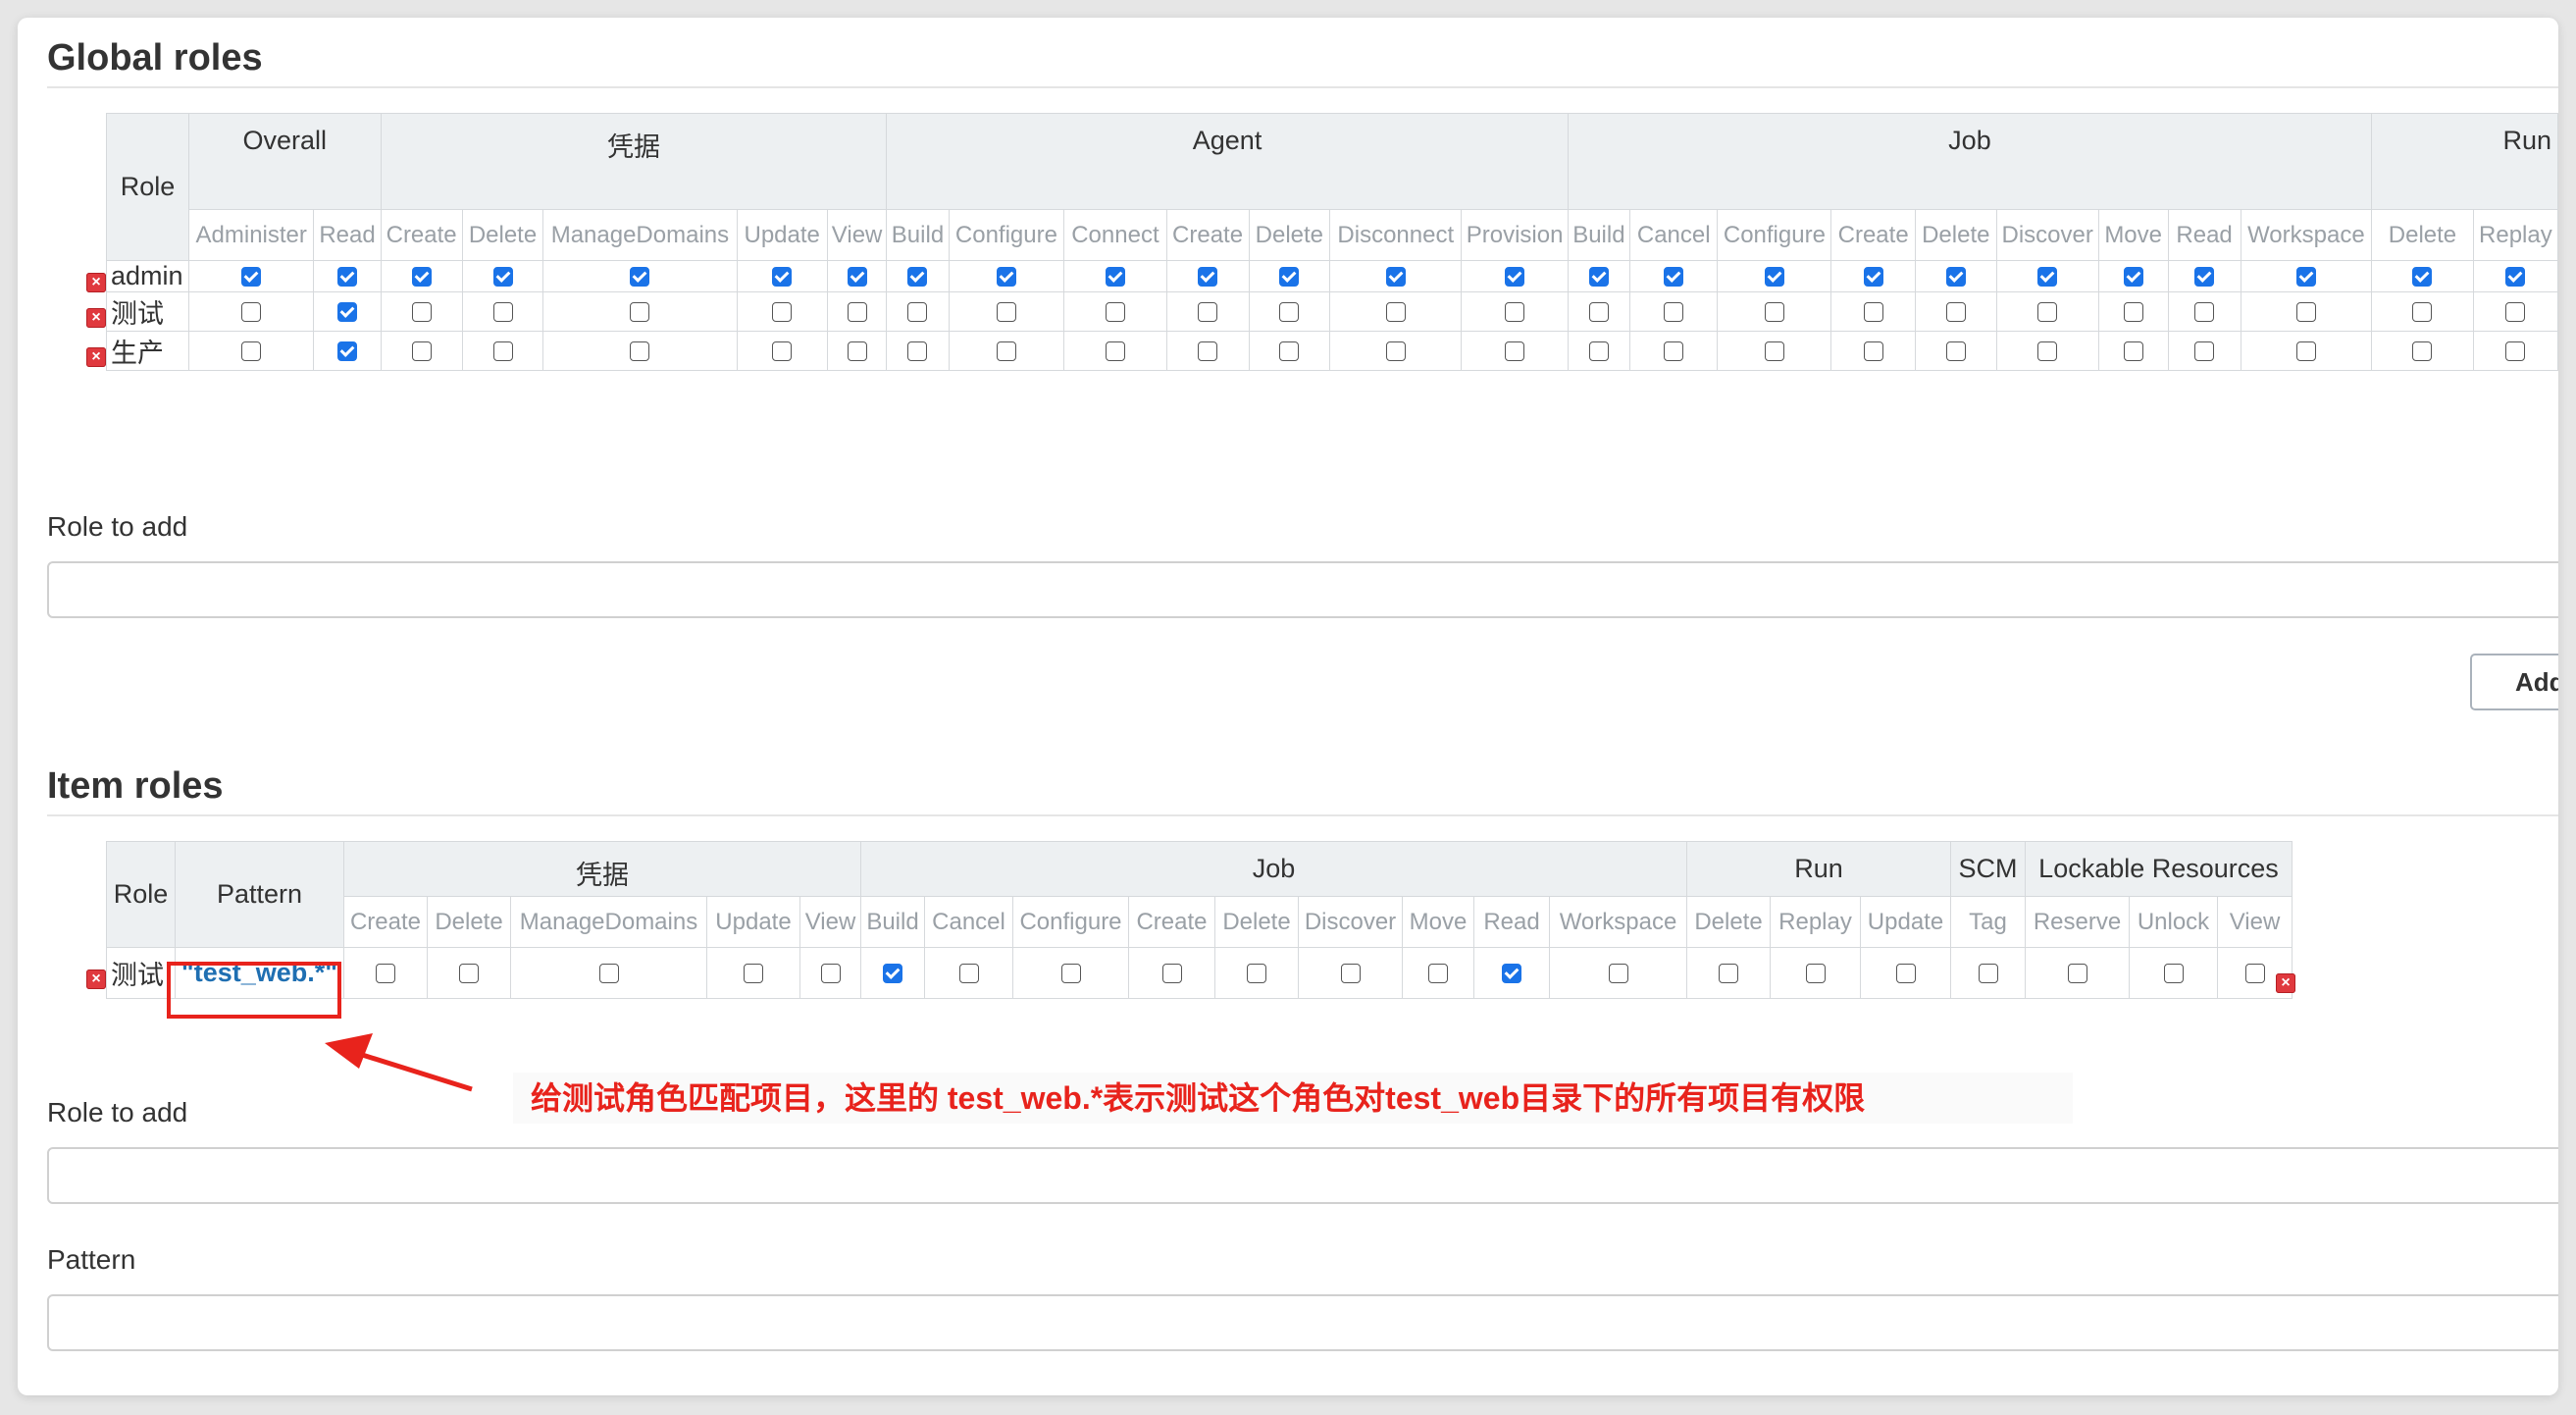 The image size is (2576, 1415). Describe the element at coordinates (1302, 1175) in the screenshot. I see `item-role-to-add-input` at that location.